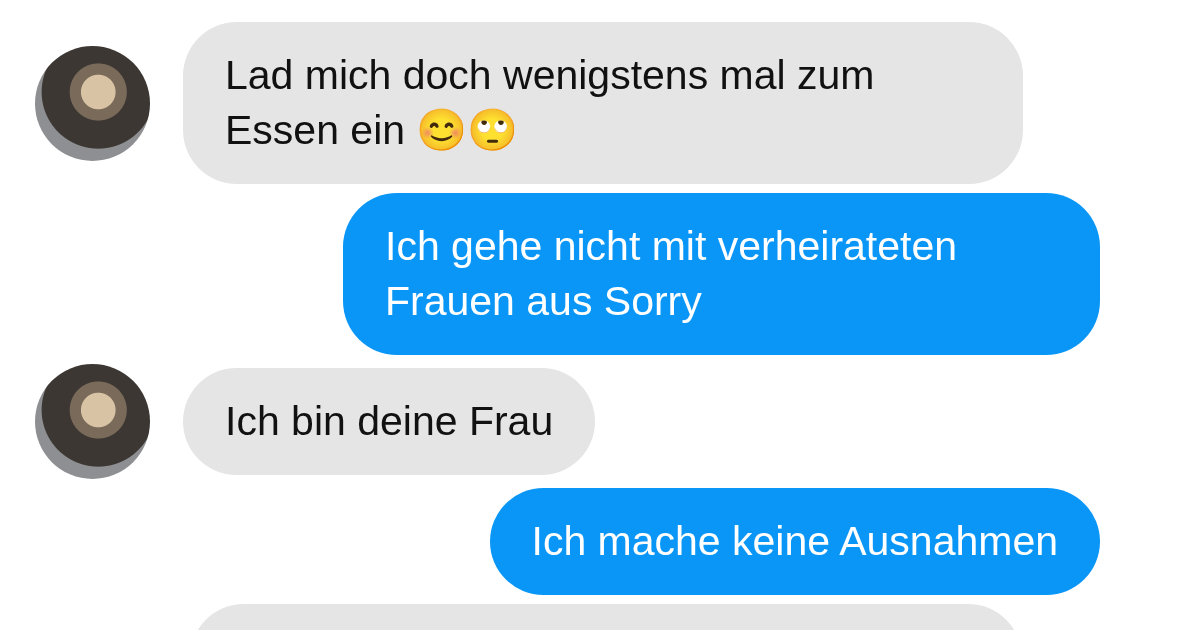  I want to click on message-bubble: Ich bin deine Frau, so click(389, 421).